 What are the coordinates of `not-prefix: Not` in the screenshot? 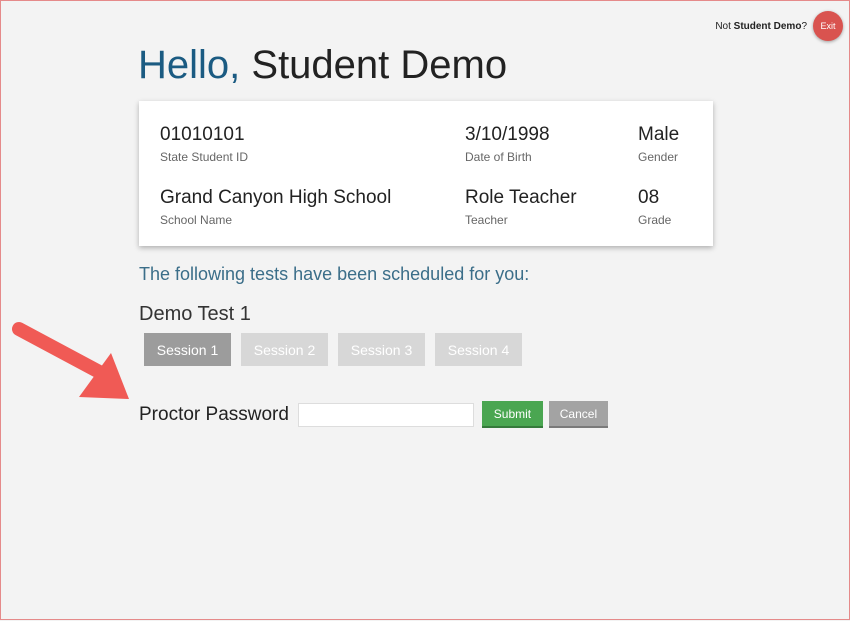 It's located at (723, 26).